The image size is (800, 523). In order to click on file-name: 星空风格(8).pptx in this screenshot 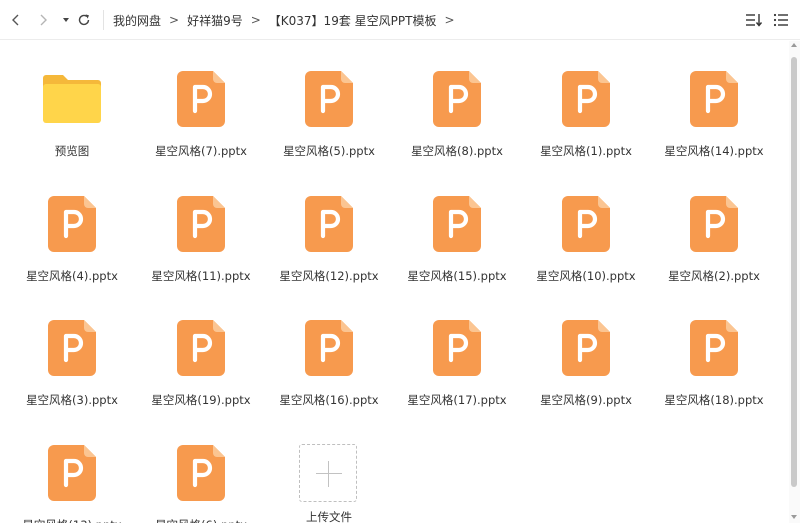, I will do `click(457, 151)`.